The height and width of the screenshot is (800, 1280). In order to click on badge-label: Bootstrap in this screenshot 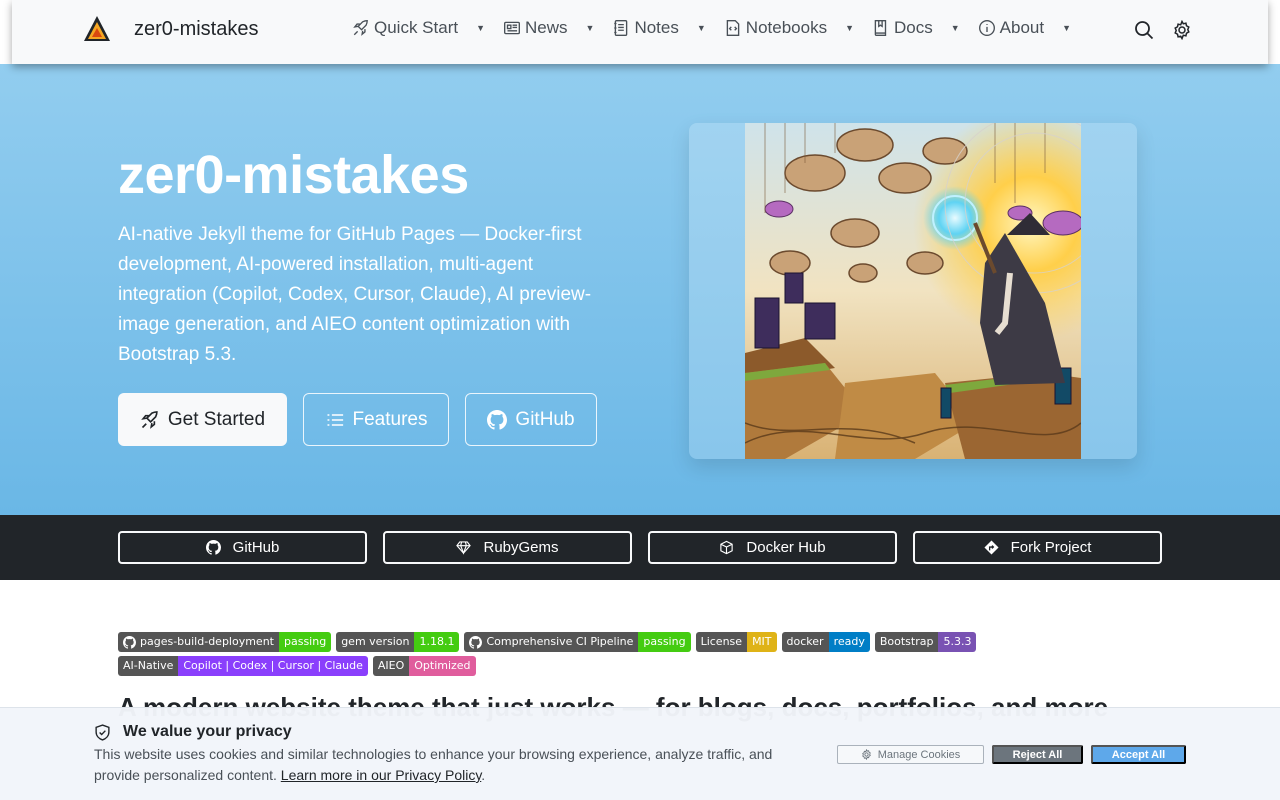, I will do `click(906, 642)`.